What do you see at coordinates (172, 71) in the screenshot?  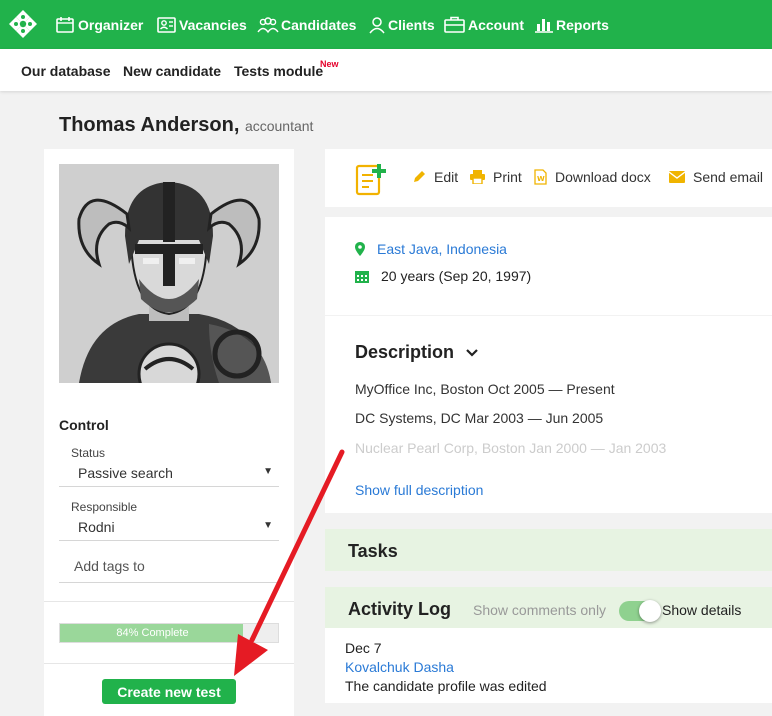 I see `subnav-new-candidate: New candidate` at bounding box center [172, 71].